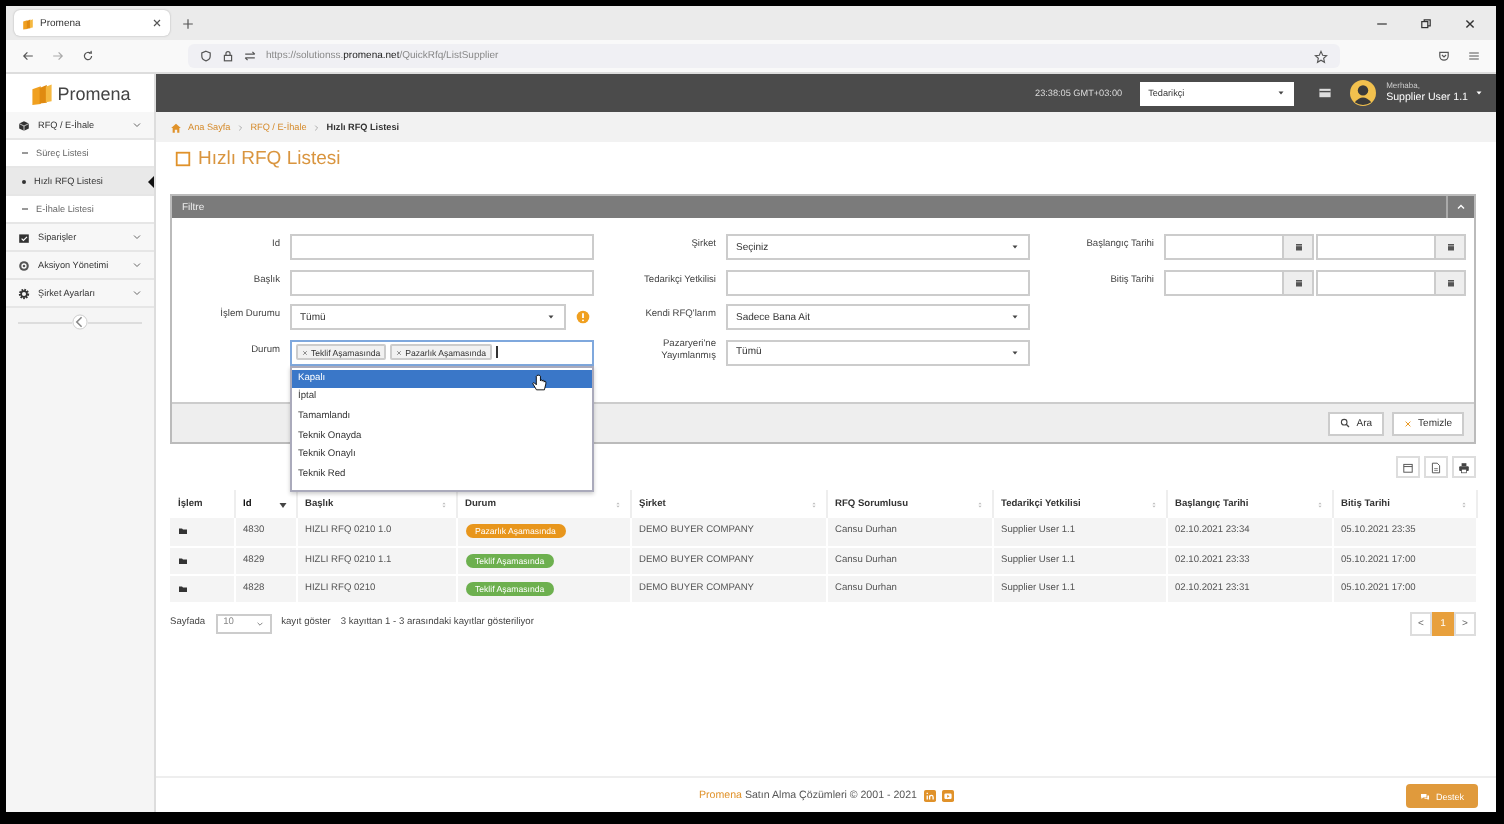 Image resolution: width=1504 pixels, height=824 pixels. I want to click on home-icon, so click(176, 127).